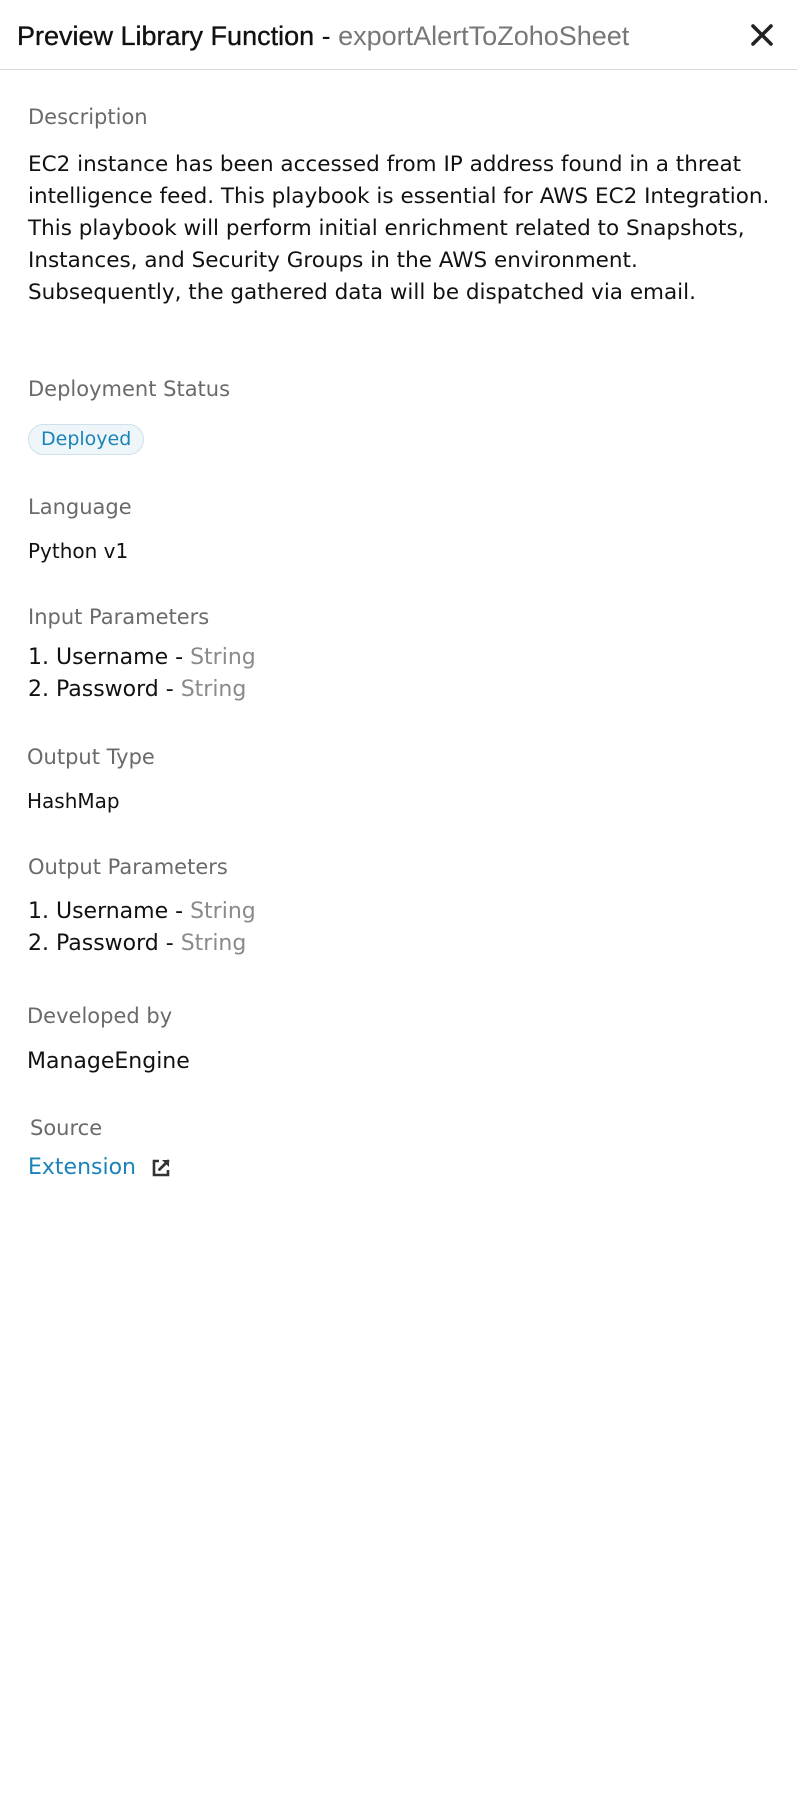 This screenshot has height=1800, width=797. I want to click on input-parameter-item: 1. Username - String, so click(142, 658).